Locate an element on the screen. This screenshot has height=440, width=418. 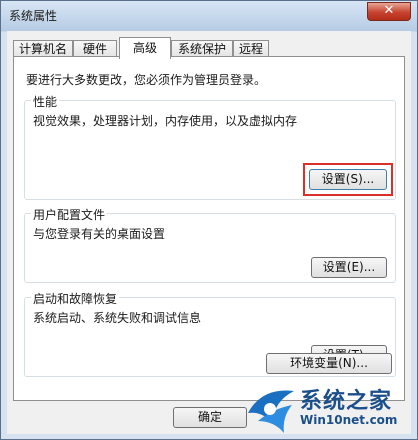
site-watermark: 系统之家 Win10net.com is located at coordinates (329, 409).